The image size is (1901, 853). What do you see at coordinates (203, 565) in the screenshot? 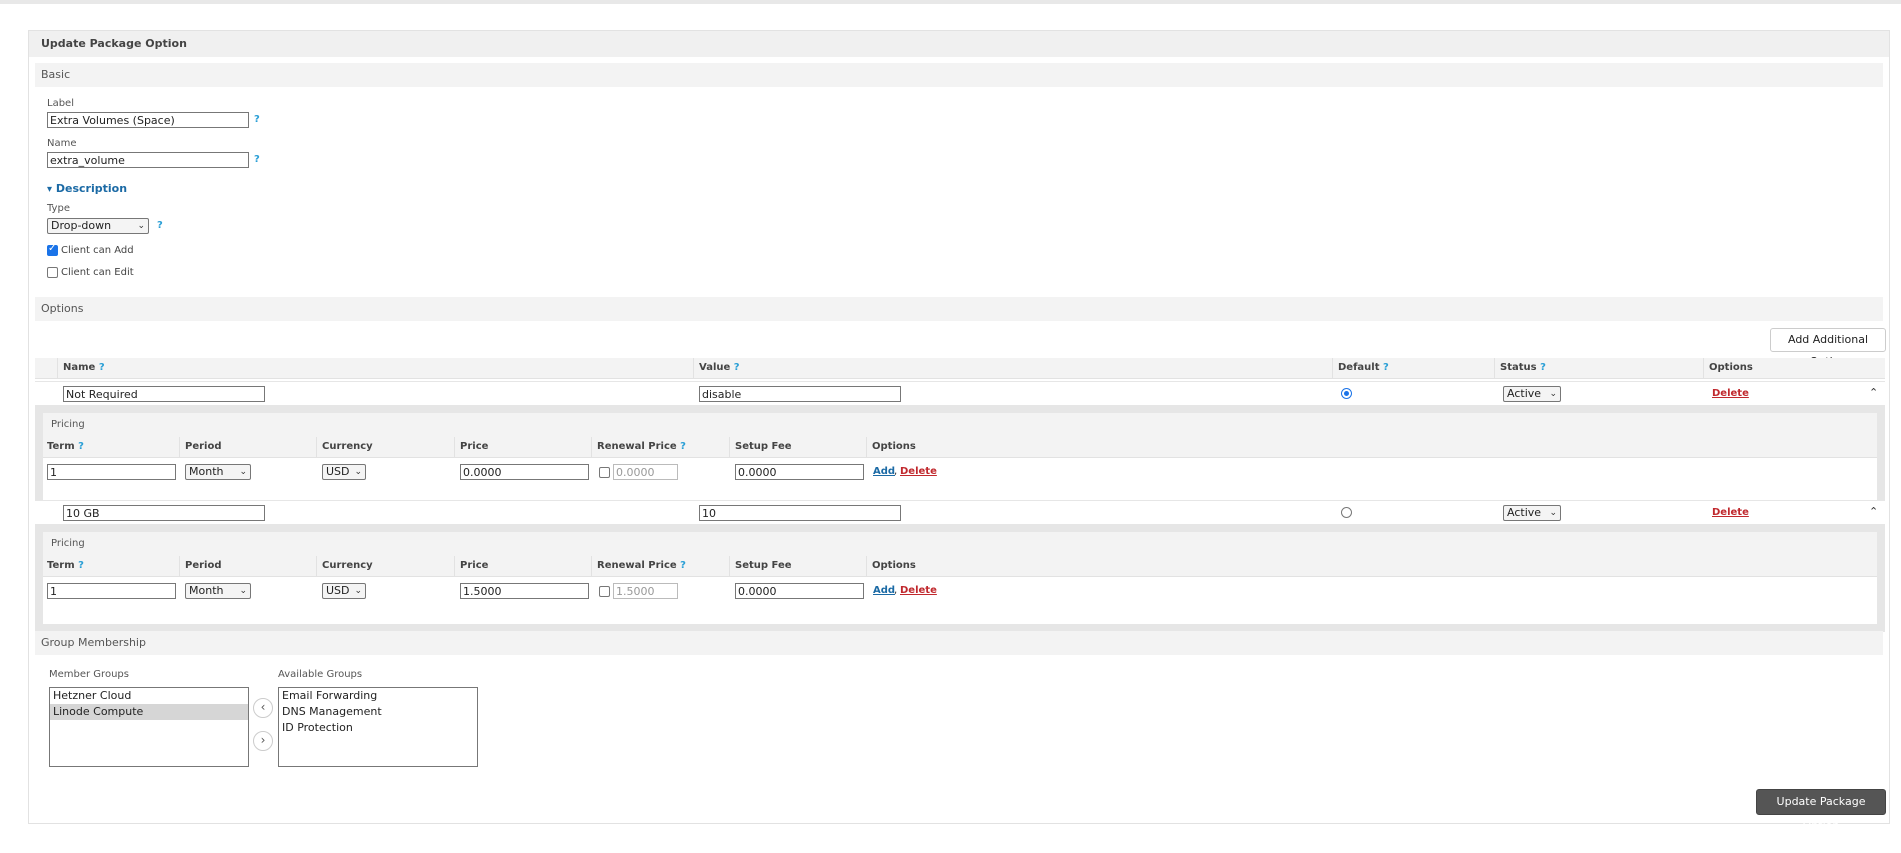
I see `column-period: Period` at bounding box center [203, 565].